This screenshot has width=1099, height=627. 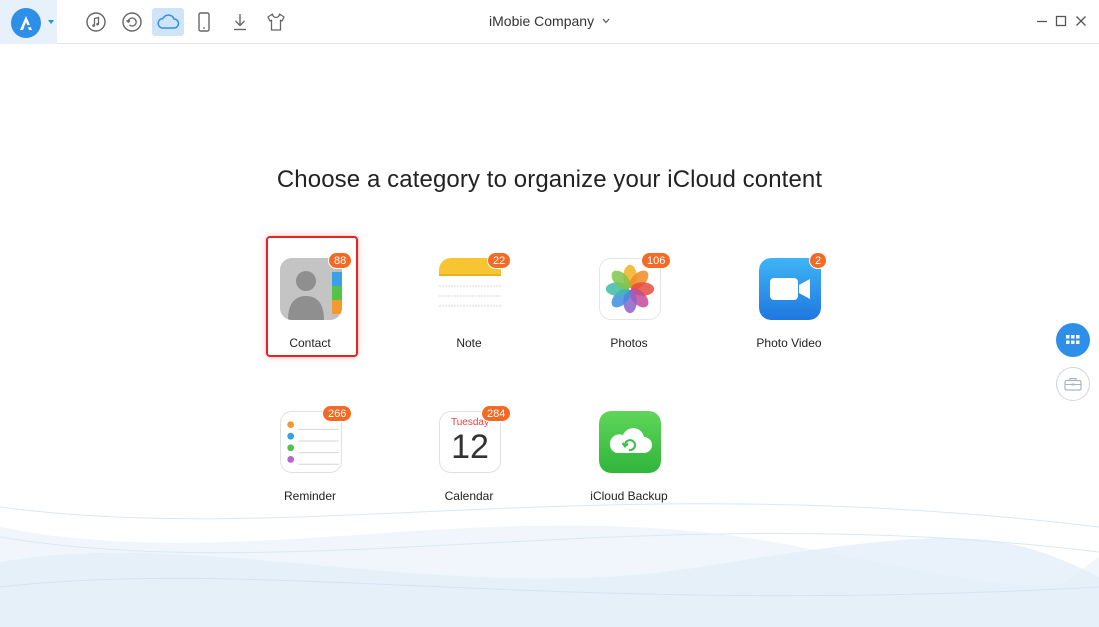 What do you see at coordinates (310, 343) in the screenshot?
I see `category-label: Contact` at bounding box center [310, 343].